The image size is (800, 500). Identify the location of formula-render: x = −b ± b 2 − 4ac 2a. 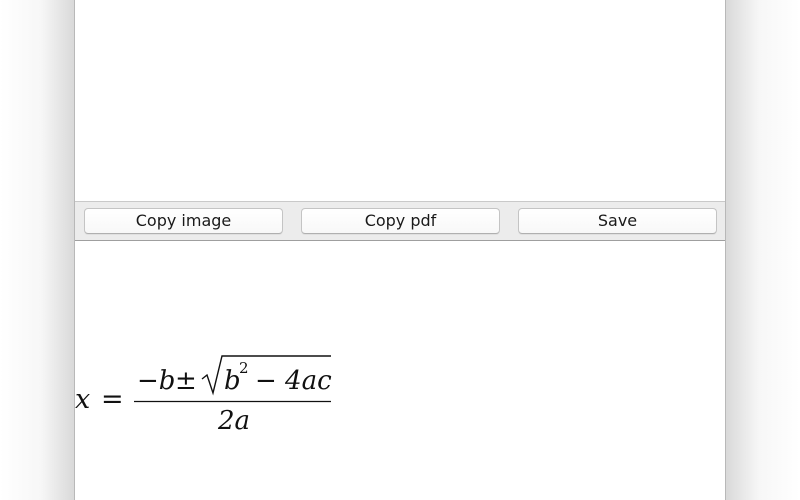
(203, 395).